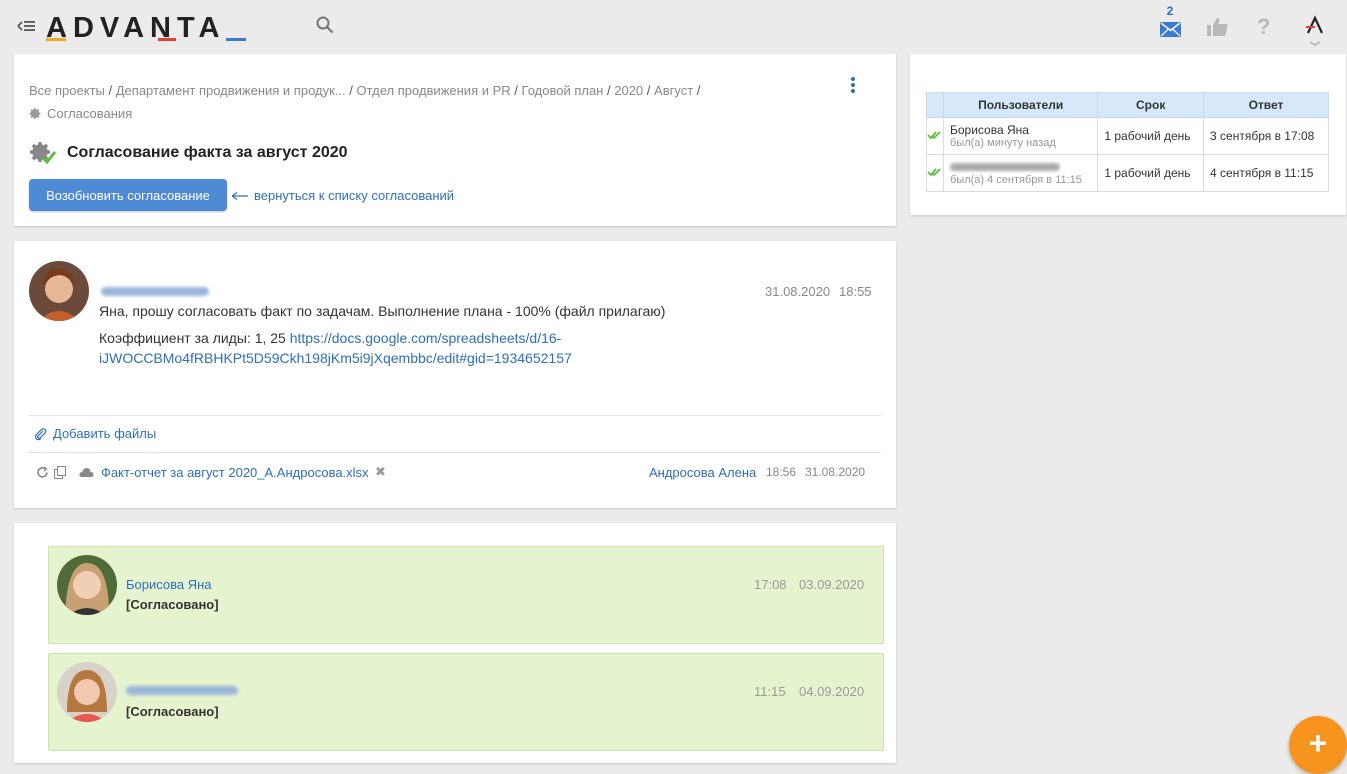  I want to click on user-name: Борисова Яна, so click(1020, 130).